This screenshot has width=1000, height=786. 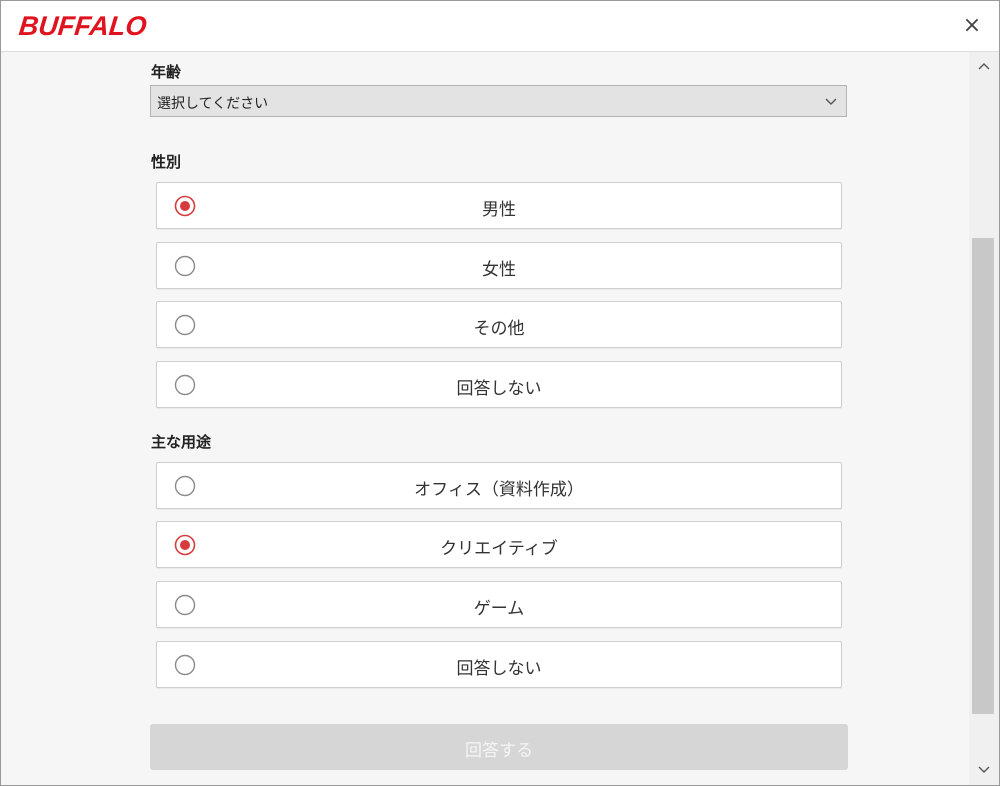 I want to click on option-label: その他, so click(x=499, y=329).